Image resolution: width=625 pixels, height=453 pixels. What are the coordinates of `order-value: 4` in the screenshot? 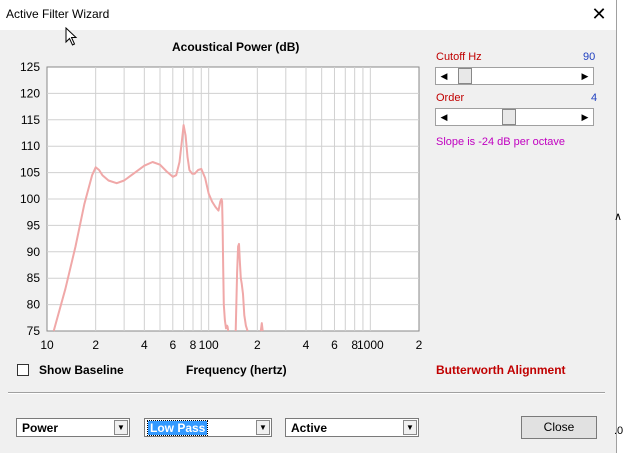 It's located at (594, 98).